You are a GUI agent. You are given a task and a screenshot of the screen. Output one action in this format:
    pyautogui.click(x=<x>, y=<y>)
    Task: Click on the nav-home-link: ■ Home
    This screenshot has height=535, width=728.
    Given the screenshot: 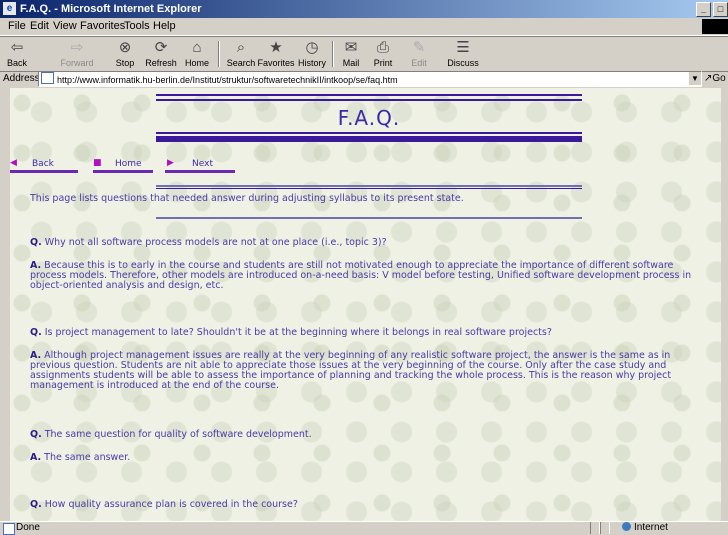 What is the action you would take?
    pyautogui.click(x=124, y=166)
    